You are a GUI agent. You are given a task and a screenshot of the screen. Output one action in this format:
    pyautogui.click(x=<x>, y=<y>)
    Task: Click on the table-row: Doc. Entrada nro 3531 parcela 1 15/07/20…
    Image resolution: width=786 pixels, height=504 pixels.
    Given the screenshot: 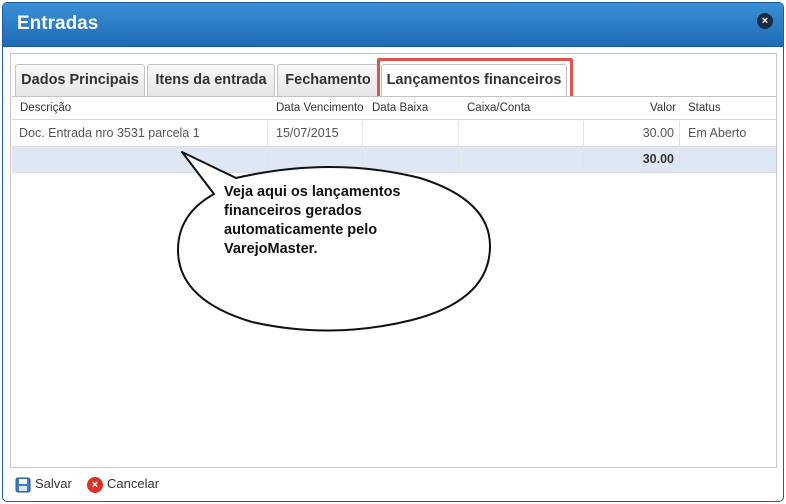 What is the action you would take?
    pyautogui.click(x=394, y=134)
    